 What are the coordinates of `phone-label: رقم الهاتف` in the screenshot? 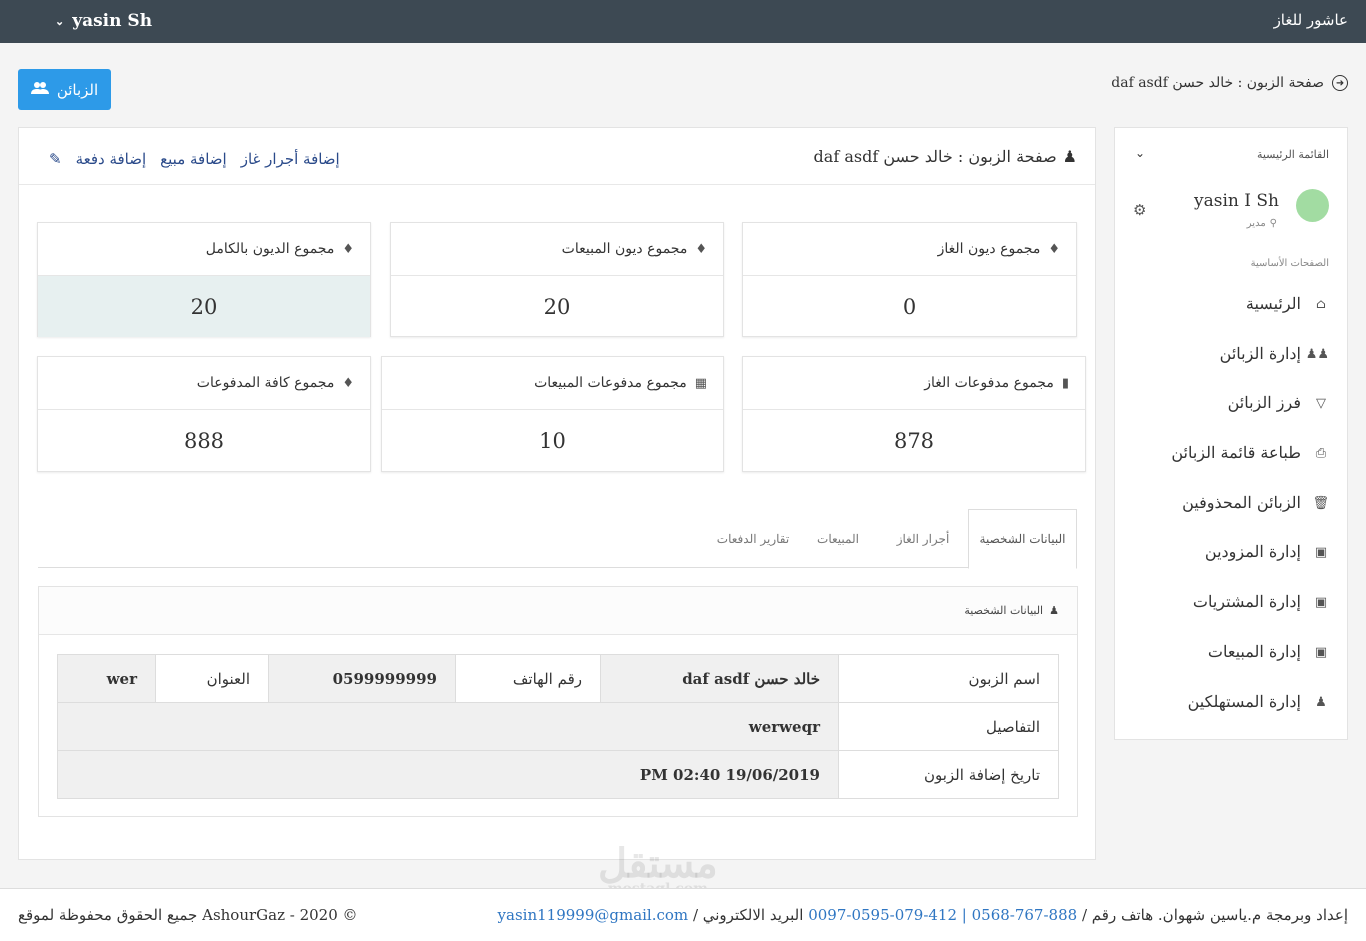 It's located at (528, 678).